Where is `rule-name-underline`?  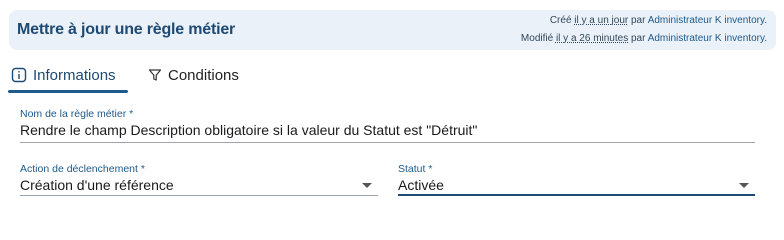
rule-name-underline is located at coordinates (387, 142).